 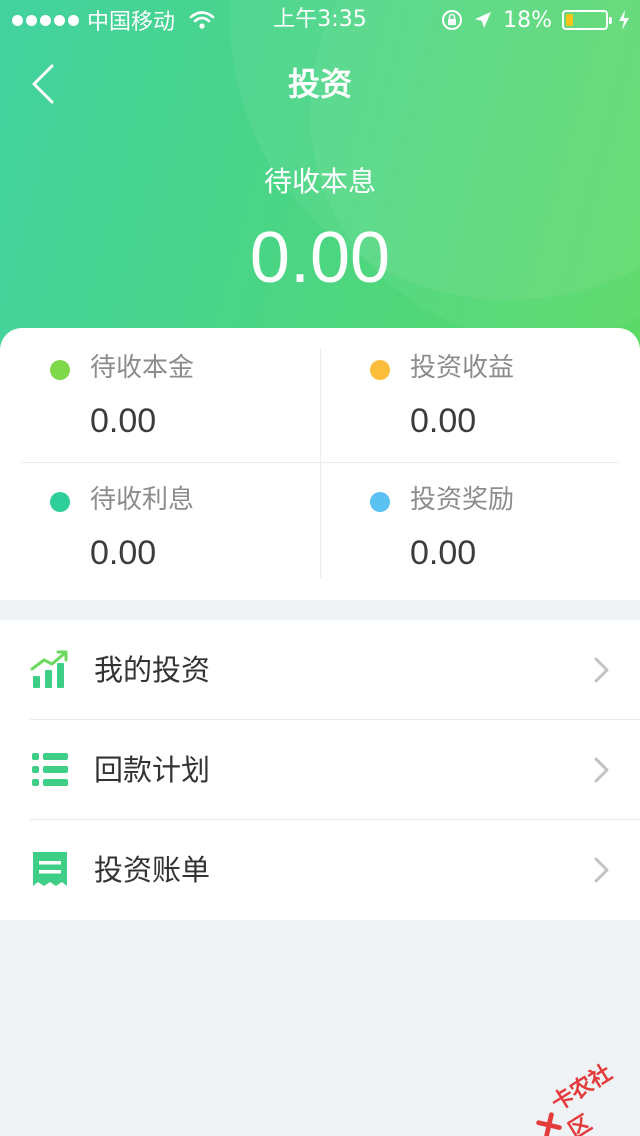 I want to click on stat-pending-interest: 待收利息 0.00, so click(x=190, y=520).